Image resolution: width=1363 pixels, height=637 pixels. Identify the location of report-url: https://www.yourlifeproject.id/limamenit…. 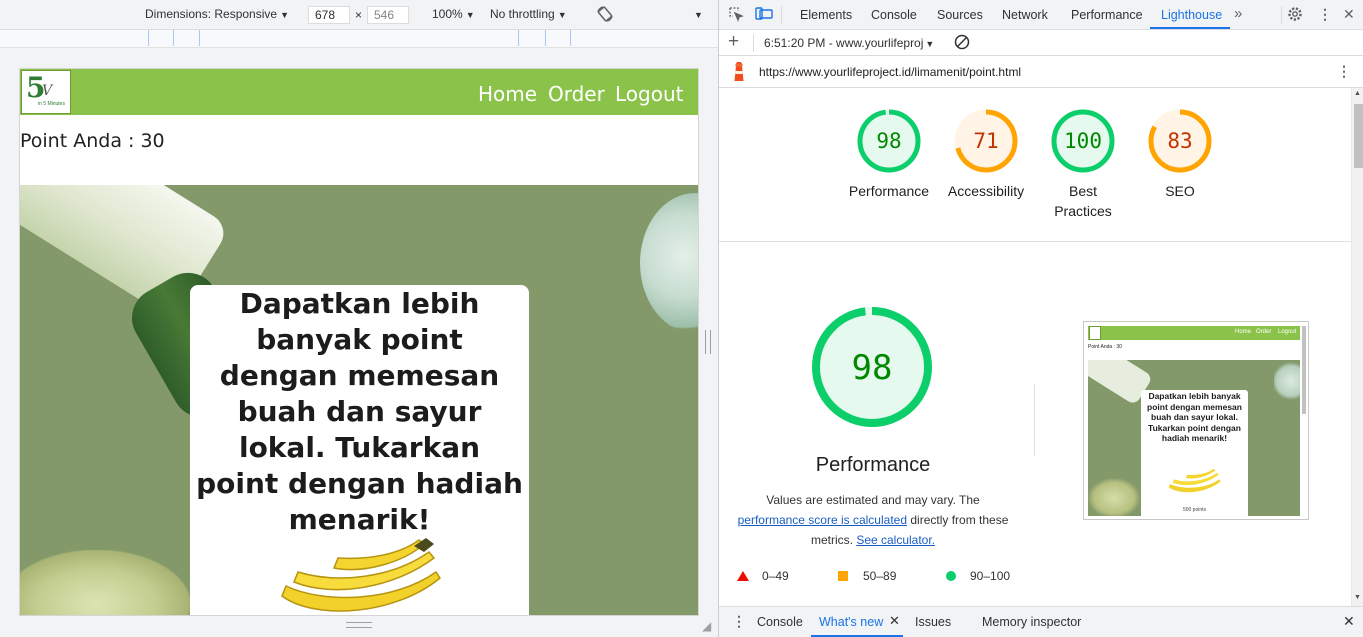
(890, 72).